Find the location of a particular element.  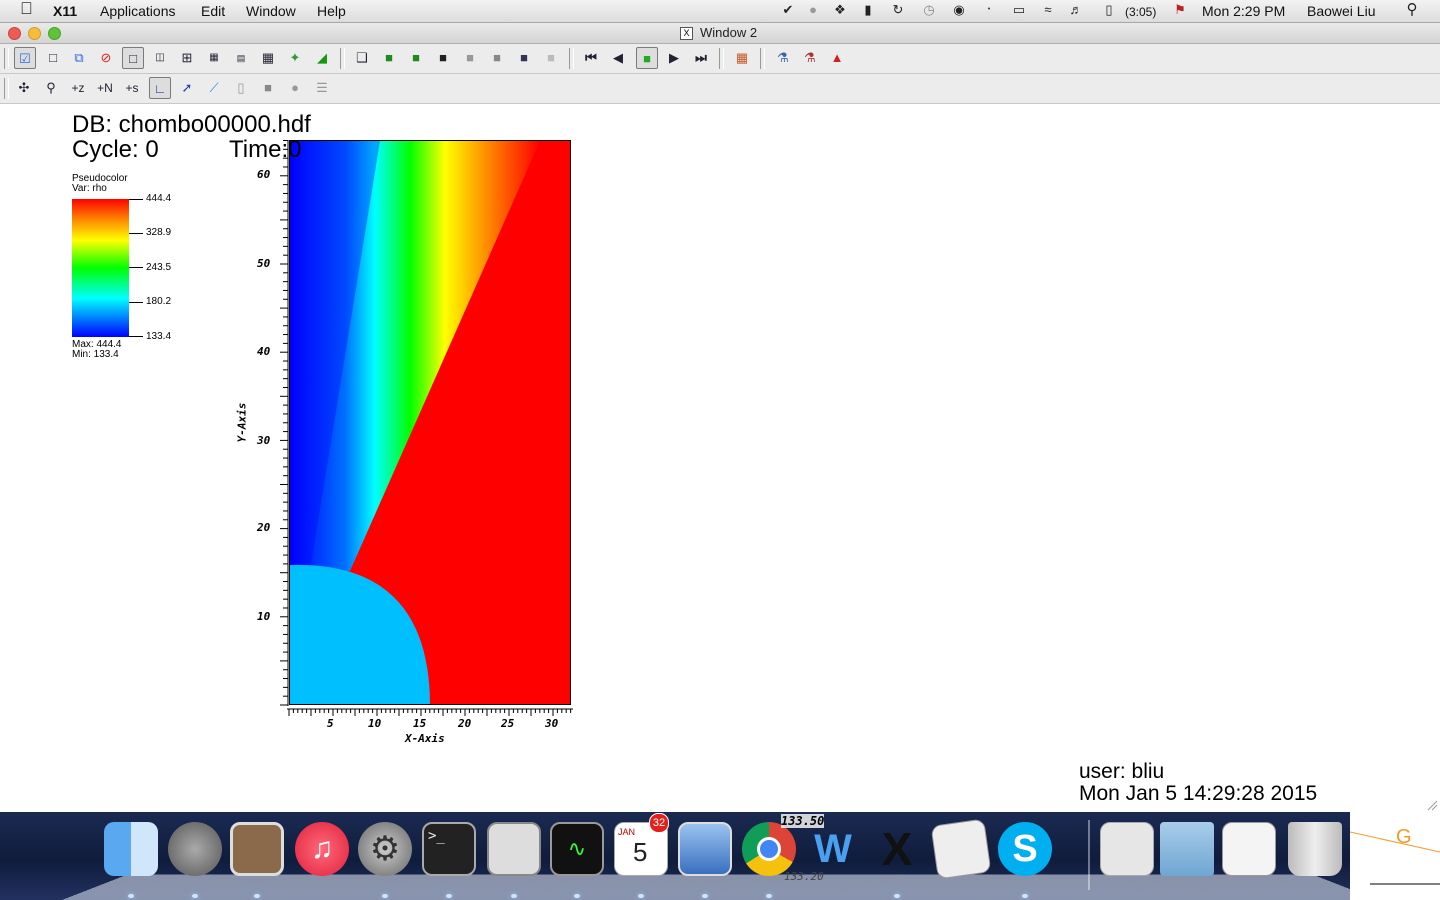

pick-icon: ➚ is located at coordinates (187, 88).